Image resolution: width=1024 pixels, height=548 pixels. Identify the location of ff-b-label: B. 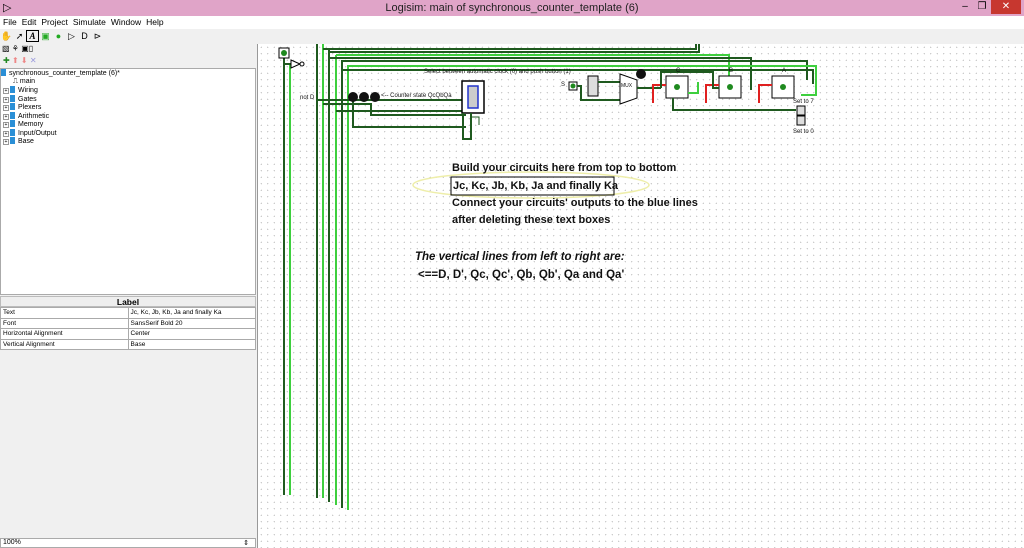
(731, 71).